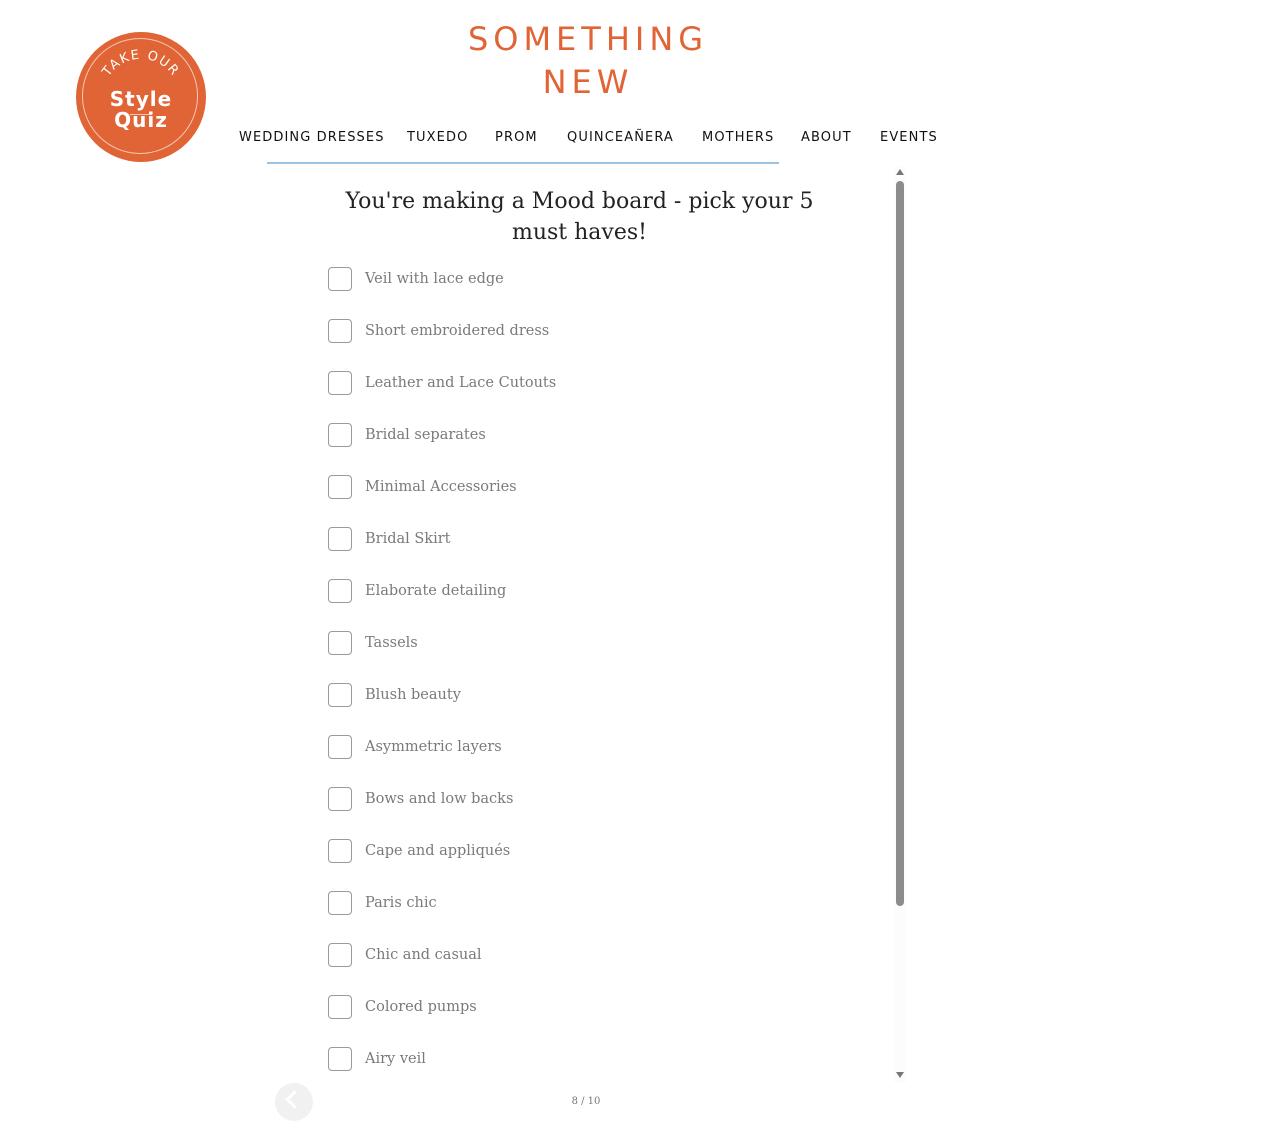 The image size is (1285, 1121). I want to click on quiz-option: Bridal Skirt, so click(389, 539).